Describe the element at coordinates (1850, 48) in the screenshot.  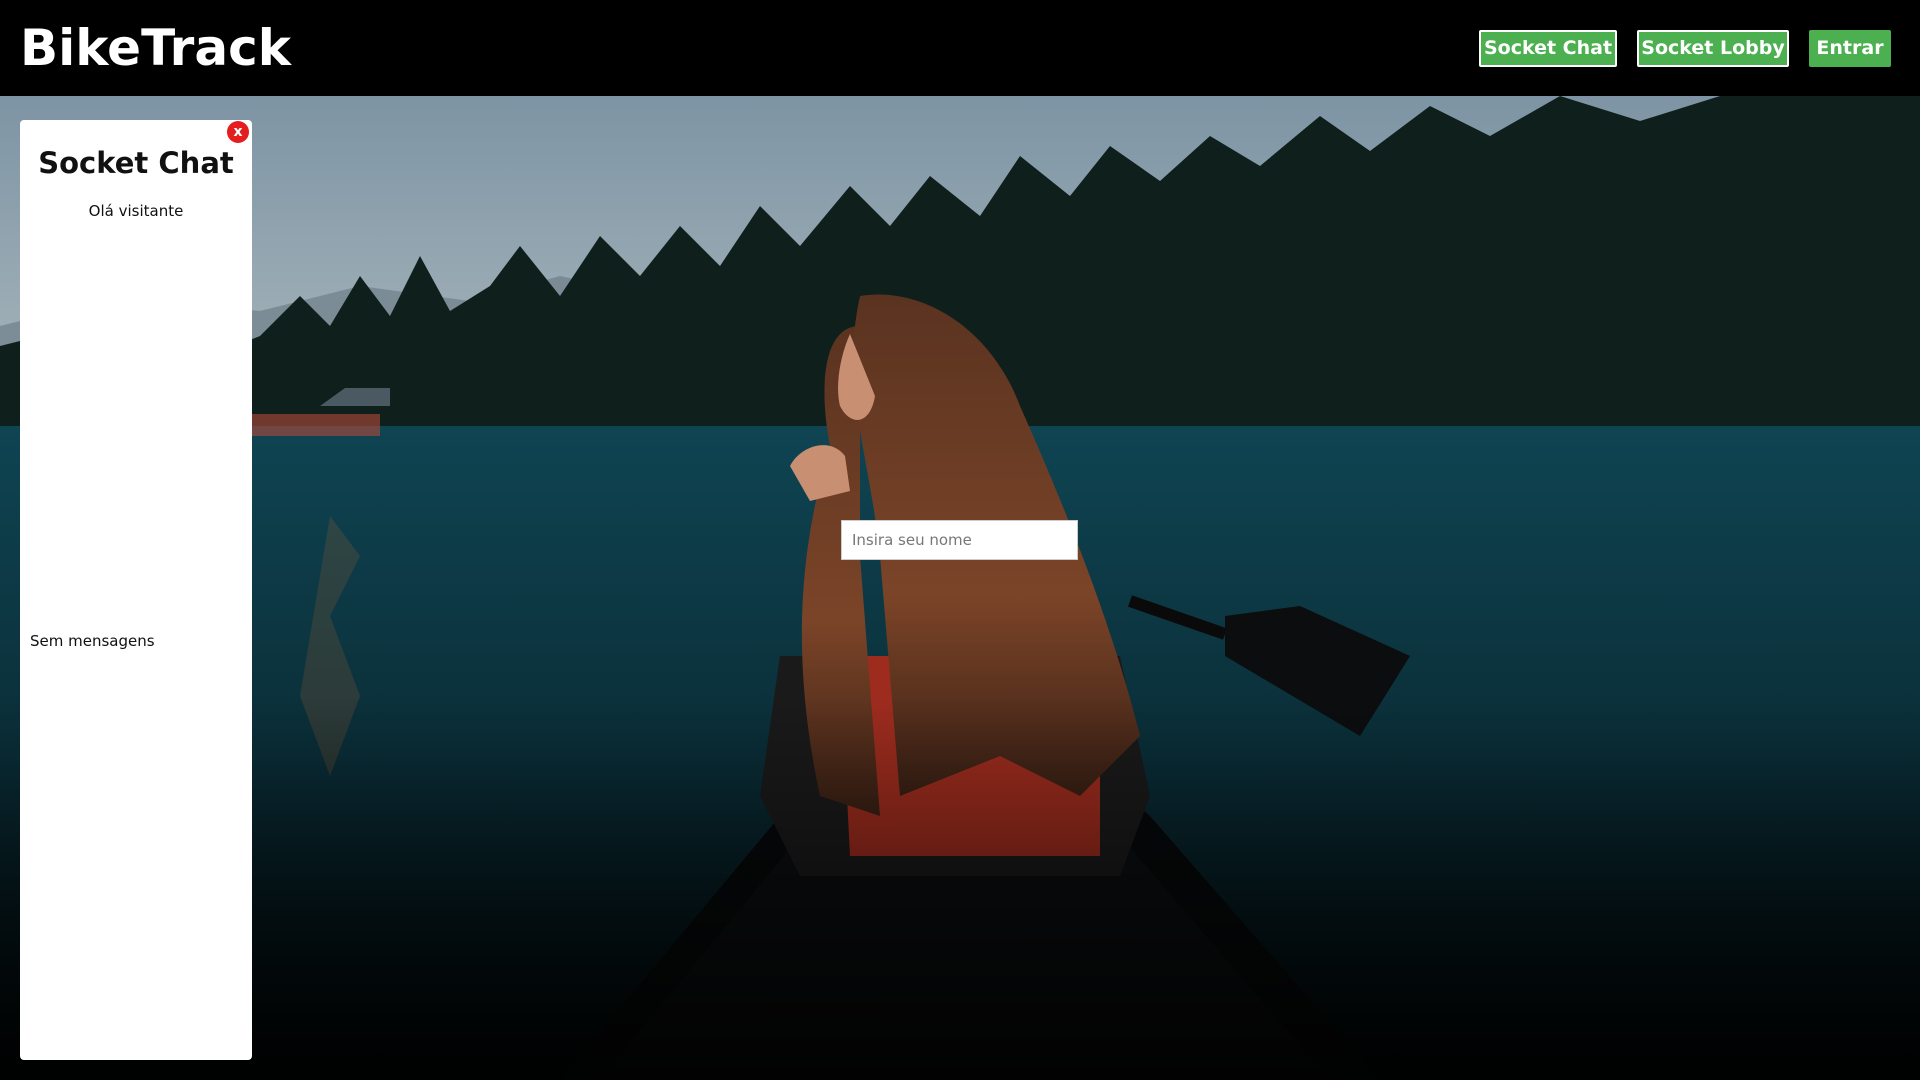
I see `enter-button: Entrar` at that location.